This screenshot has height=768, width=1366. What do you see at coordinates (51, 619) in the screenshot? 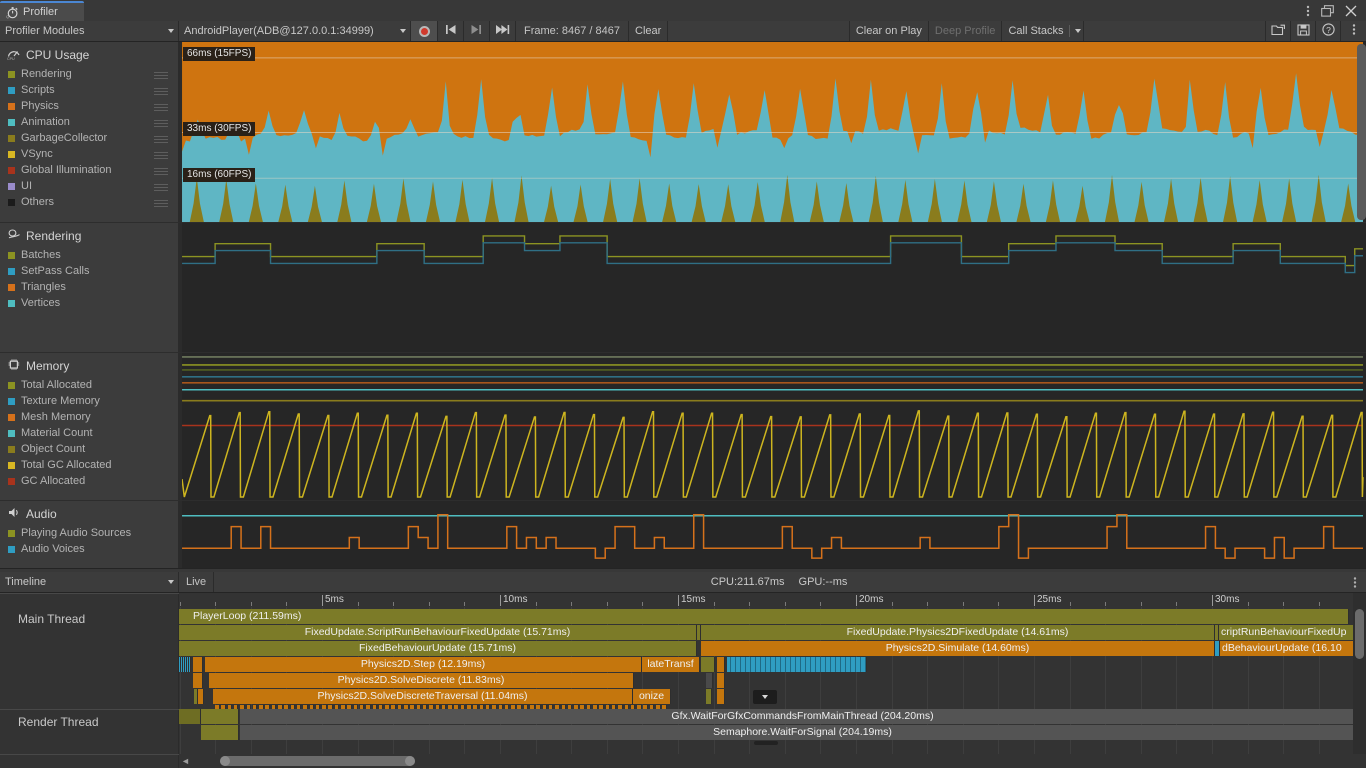
I see `thread-label-main: Main Thread` at bounding box center [51, 619].